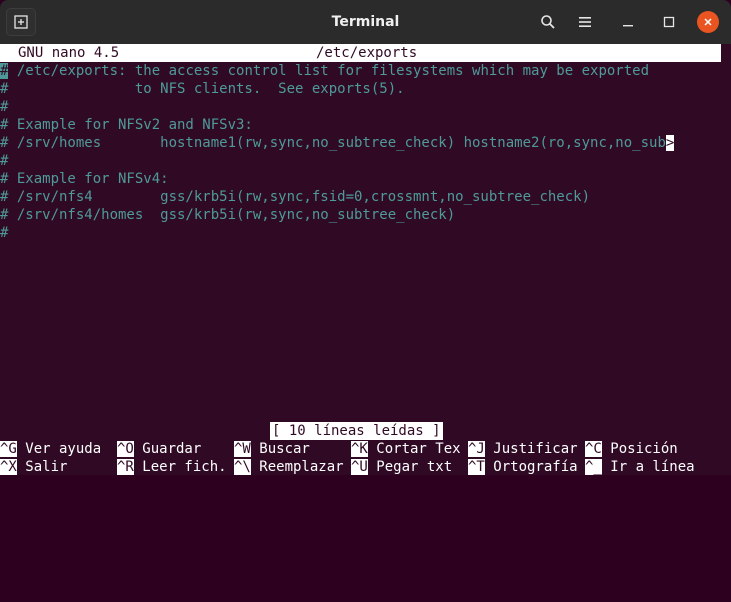 This screenshot has width=731, height=602. Describe the element at coordinates (356, 431) in the screenshot. I see `status-message: [ 10 líneas leídas ]` at that location.